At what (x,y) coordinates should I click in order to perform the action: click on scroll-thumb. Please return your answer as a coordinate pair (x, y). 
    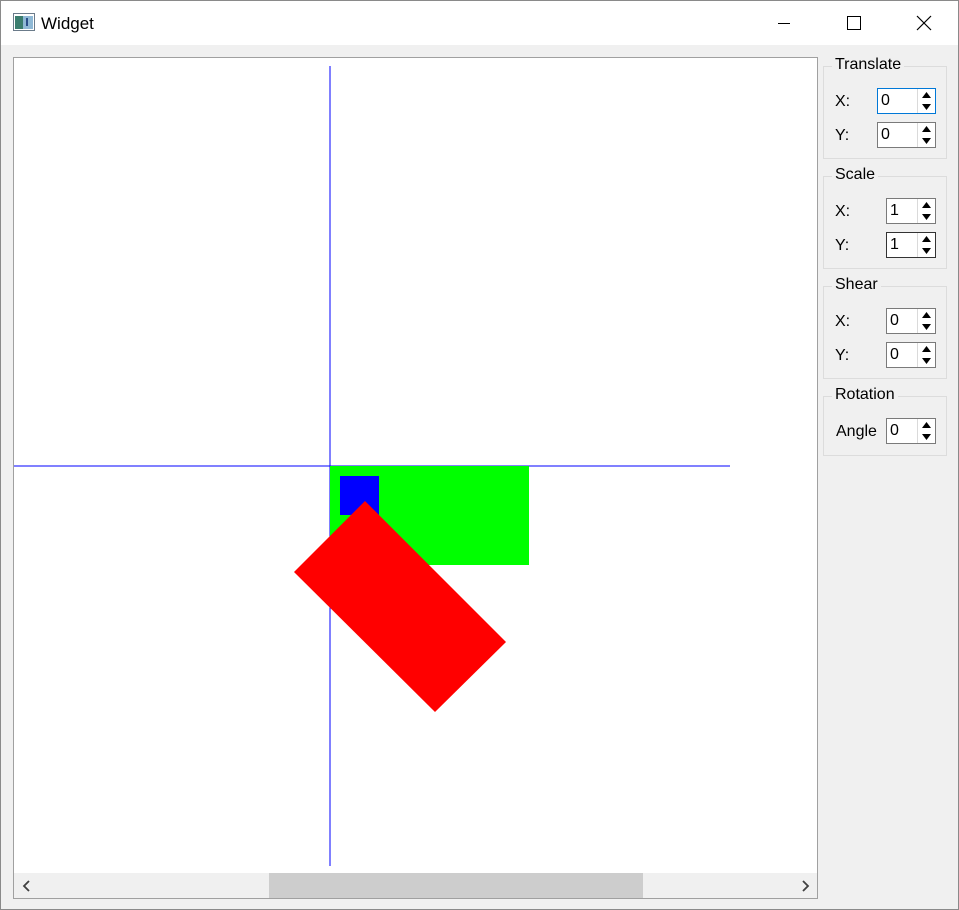
    Looking at the image, I should click on (456, 885).